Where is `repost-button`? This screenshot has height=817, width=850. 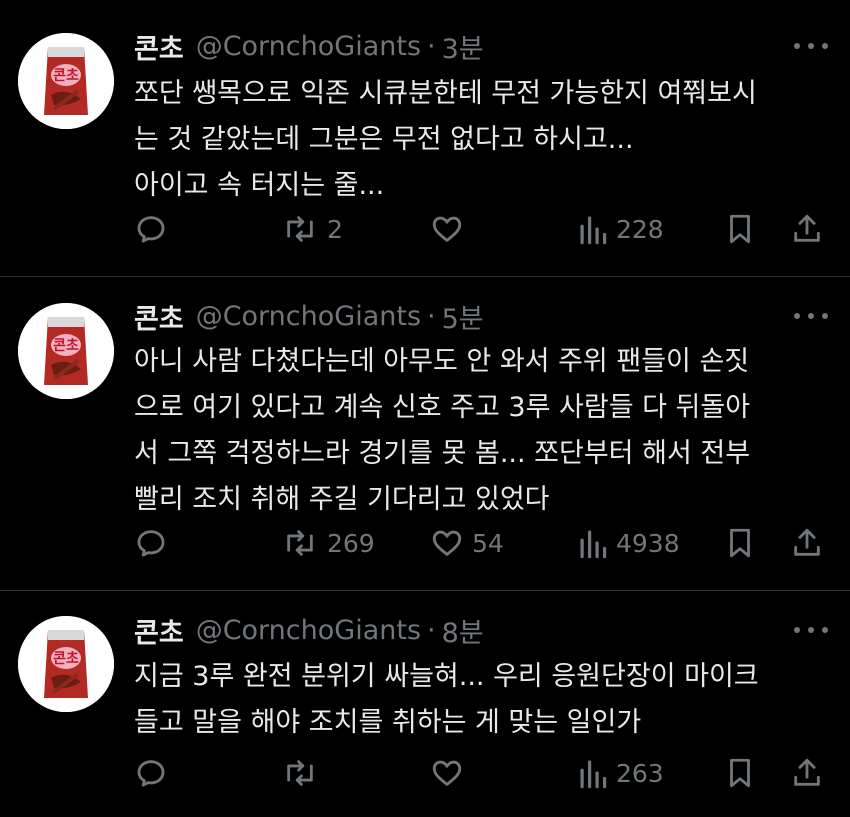 repost-button is located at coordinates (304, 773).